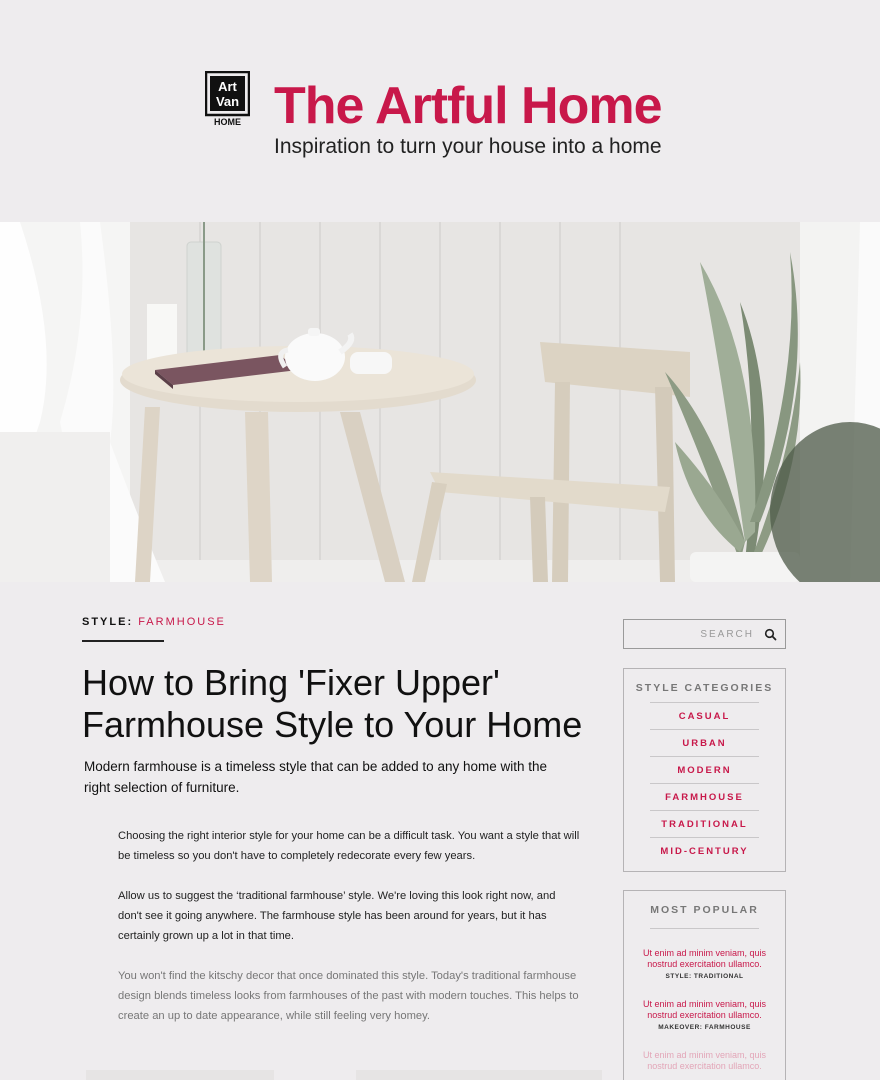  What do you see at coordinates (227, 101) in the screenshot?
I see `logo-text-van: Van` at bounding box center [227, 101].